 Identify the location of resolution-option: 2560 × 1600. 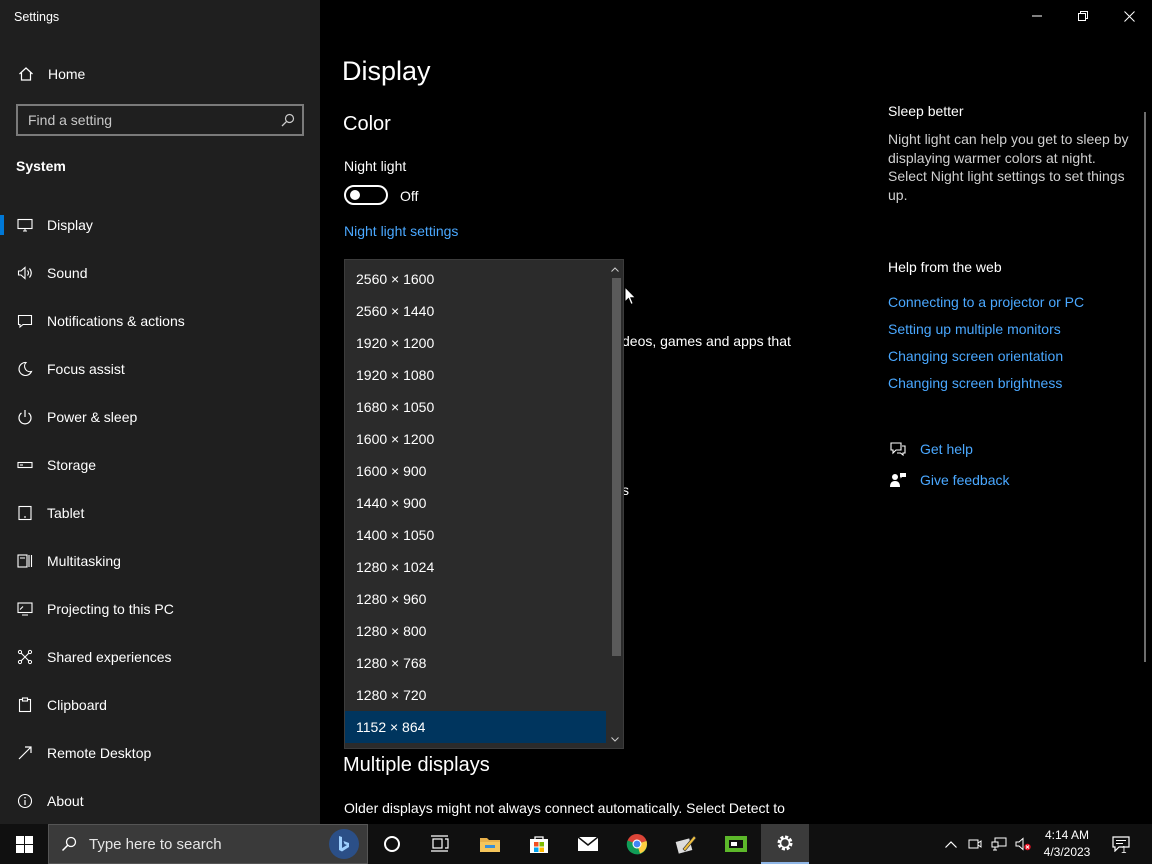
(476, 279).